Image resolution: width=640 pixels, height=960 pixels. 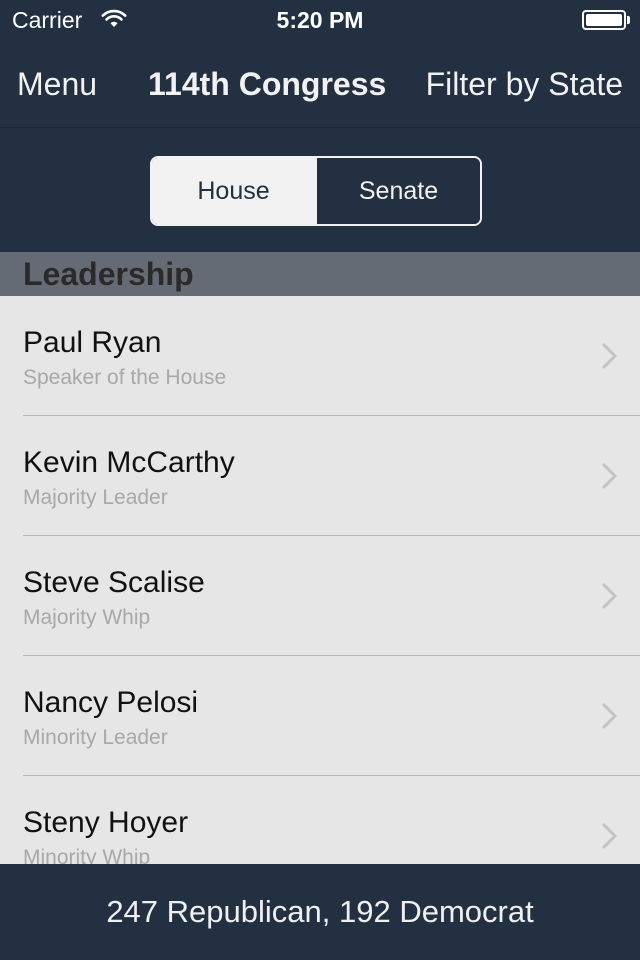 I want to click on house-segment: House, so click(x=233, y=191).